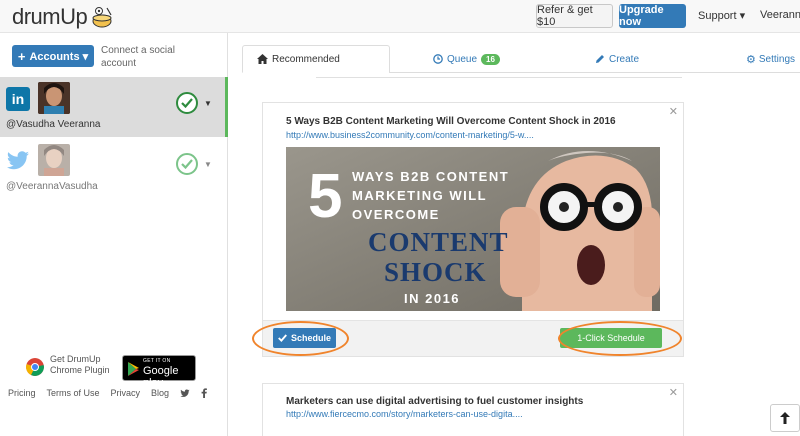 This screenshot has height=436, width=800. Describe the element at coordinates (751, 59) in the screenshot. I see `gear-icon: ⚙` at that location.